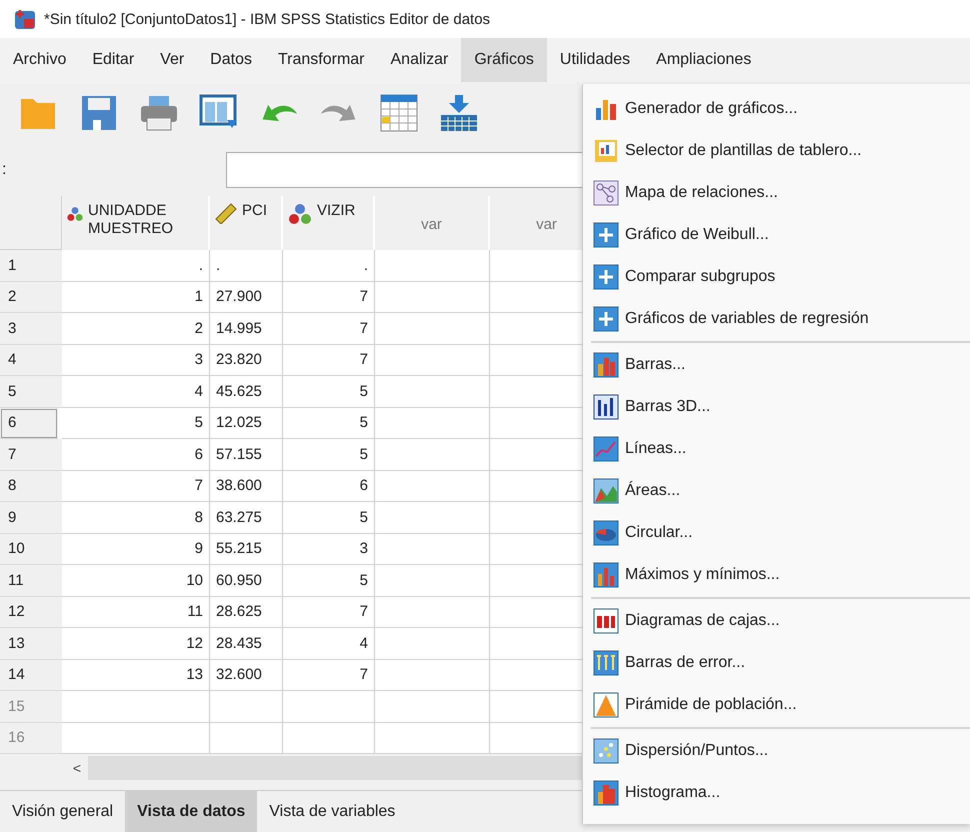 This screenshot has width=970, height=832. I want to click on menu-title: Gráficos, so click(504, 60).